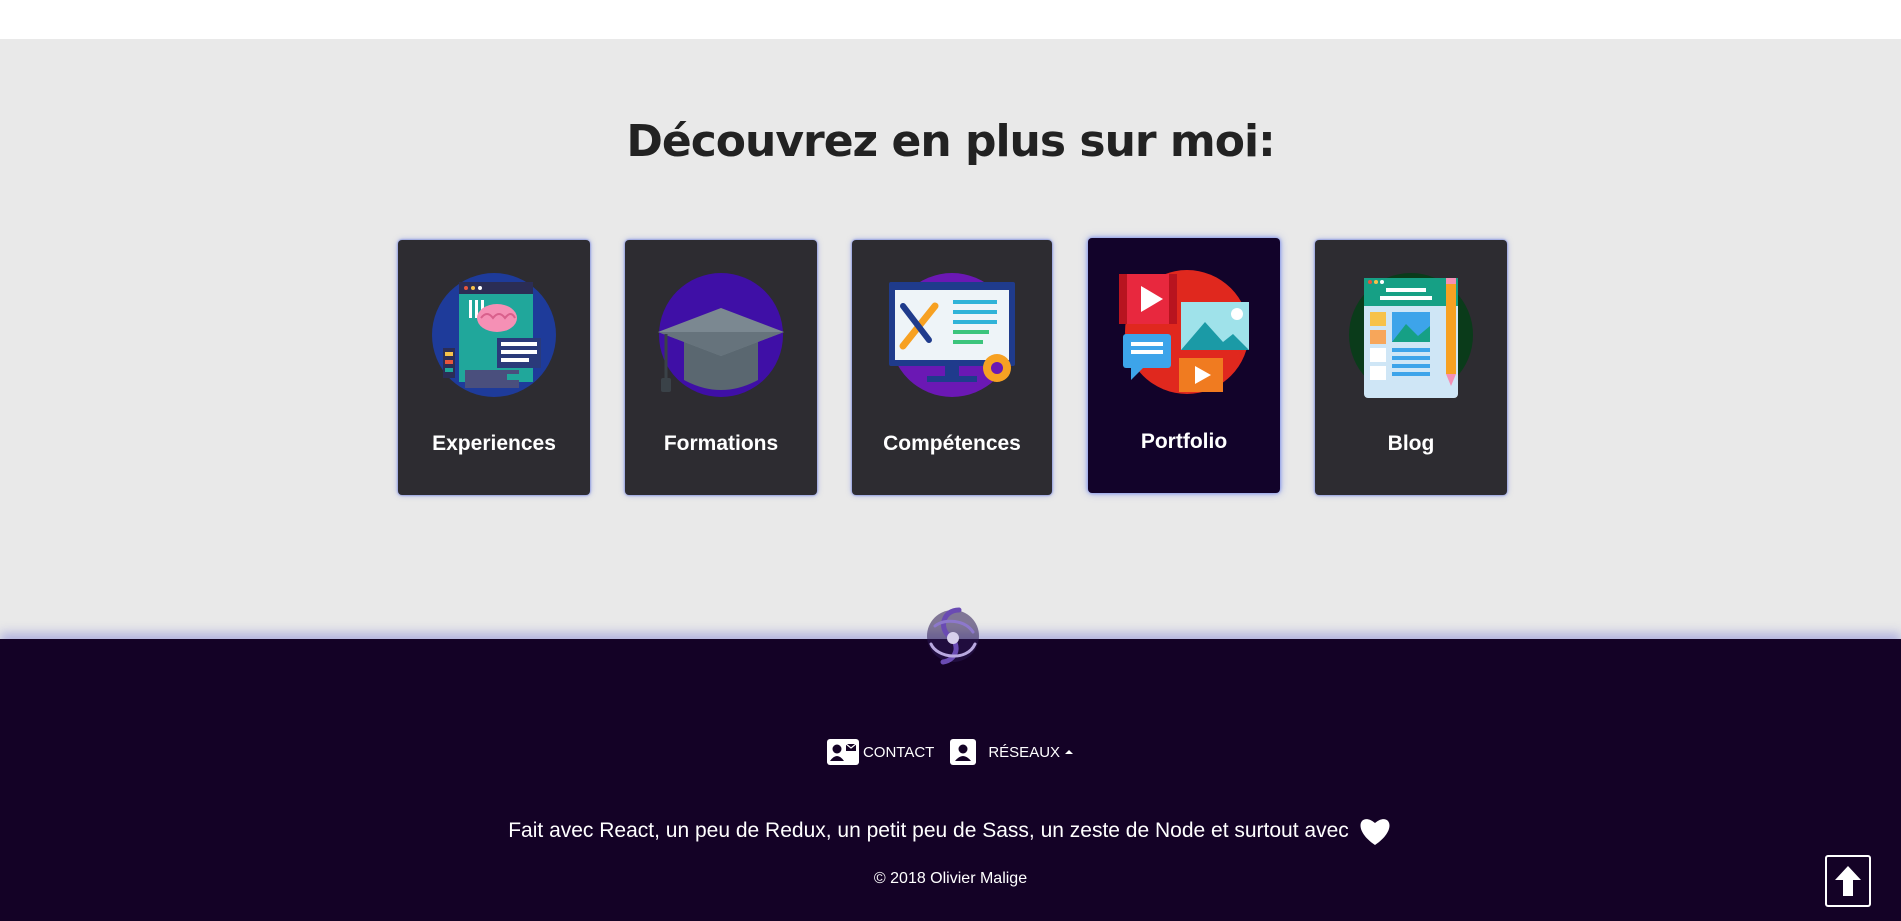 The image size is (1901, 921). What do you see at coordinates (721, 443) in the screenshot?
I see `card-label: Formations` at bounding box center [721, 443].